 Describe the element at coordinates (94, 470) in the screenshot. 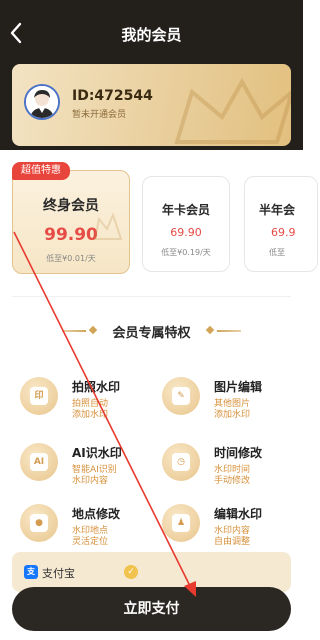

I see `feature-desc: 智能AI识别` at that location.